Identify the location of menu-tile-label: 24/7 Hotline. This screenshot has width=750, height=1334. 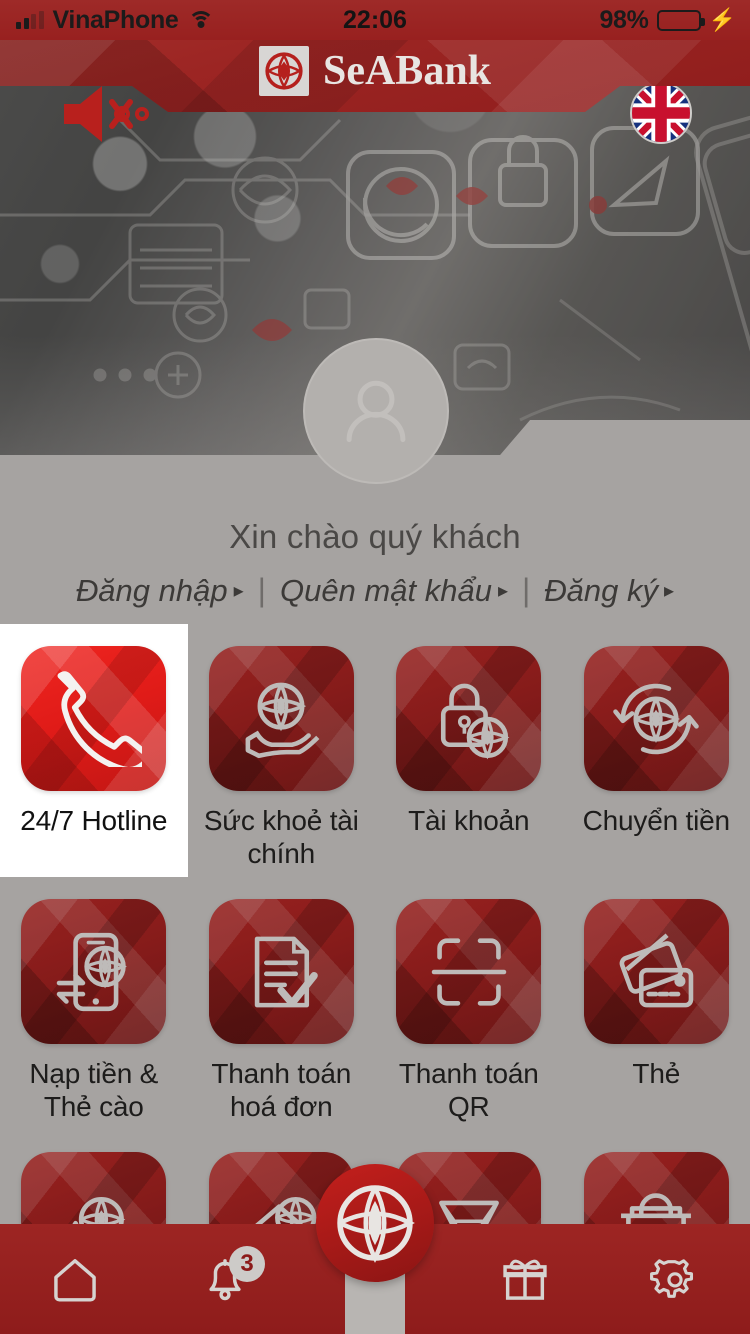
(94, 820).